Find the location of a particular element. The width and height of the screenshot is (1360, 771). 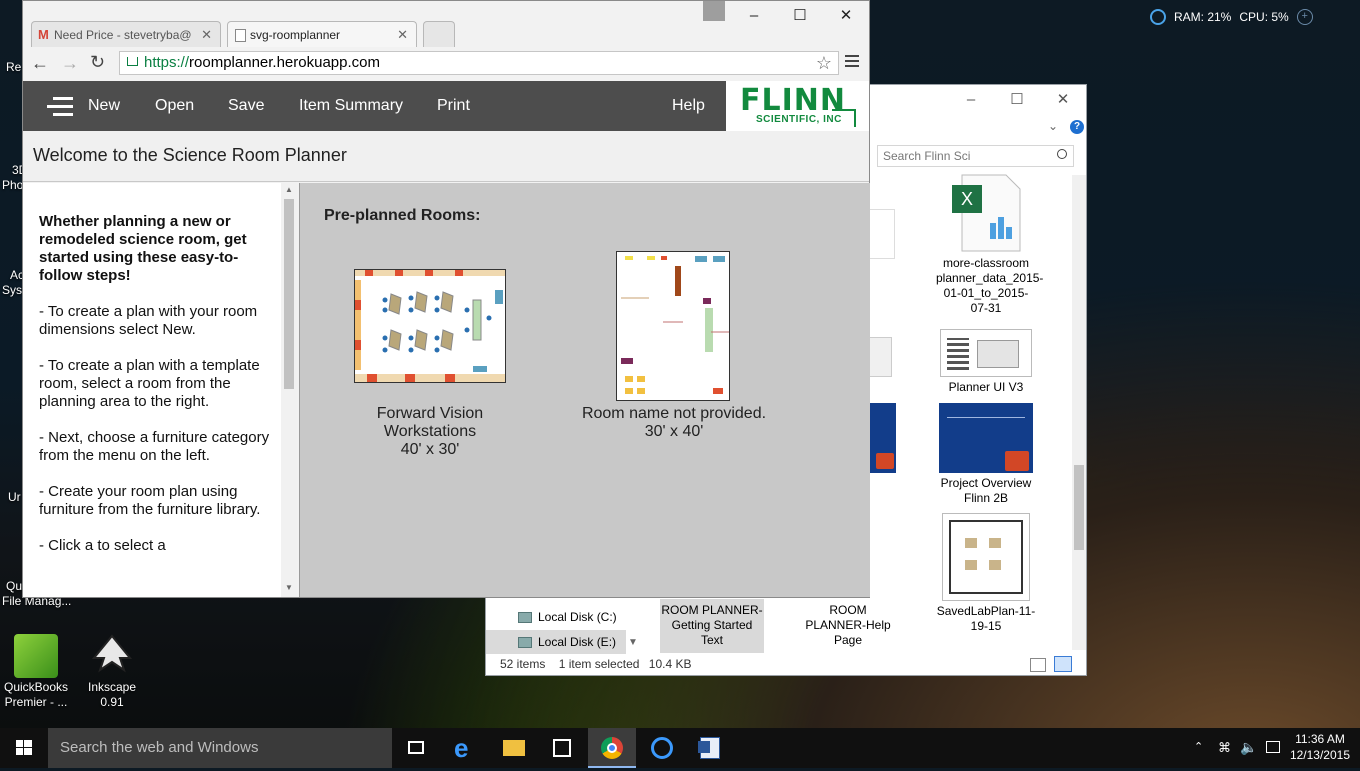

desktop-icon-inkscape: Inkscape 0.91 is located at coordinates (112, 672).